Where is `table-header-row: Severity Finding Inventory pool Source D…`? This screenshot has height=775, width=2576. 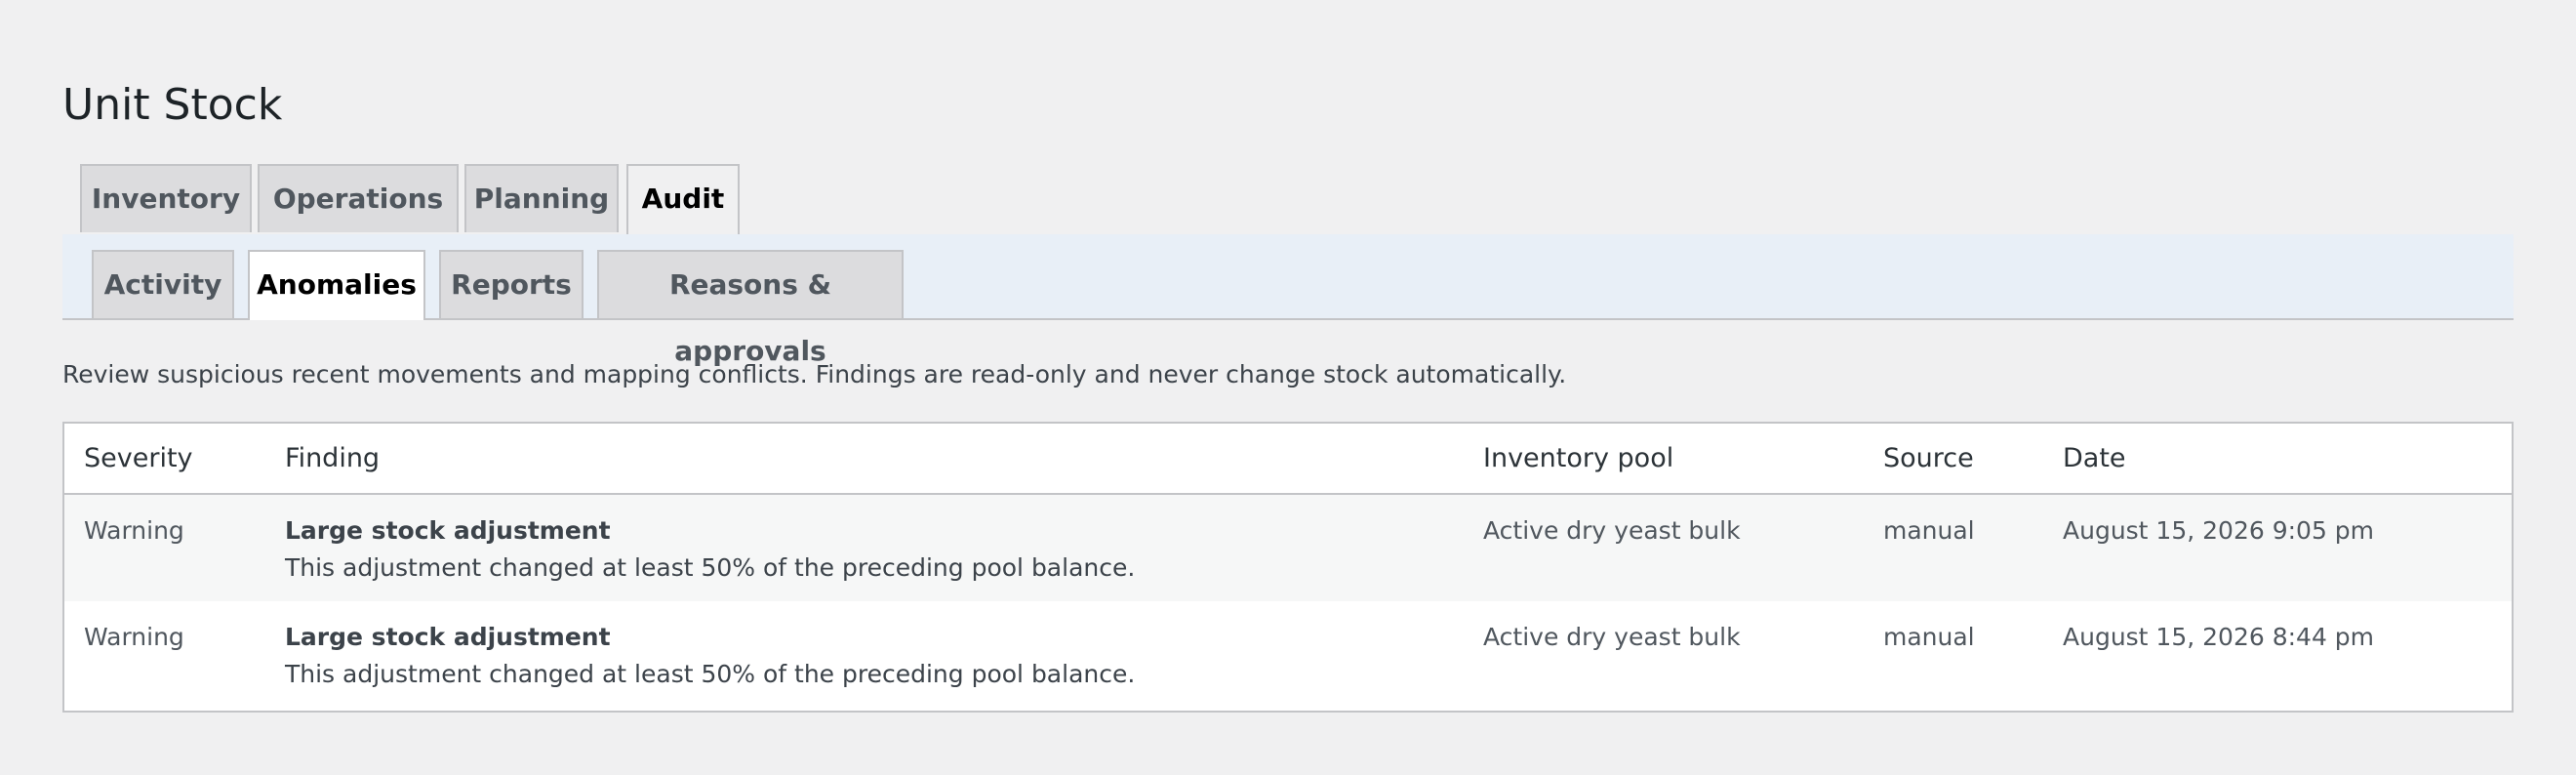
table-header-row: Severity Finding Inventory pool Source D… is located at coordinates (1288, 459).